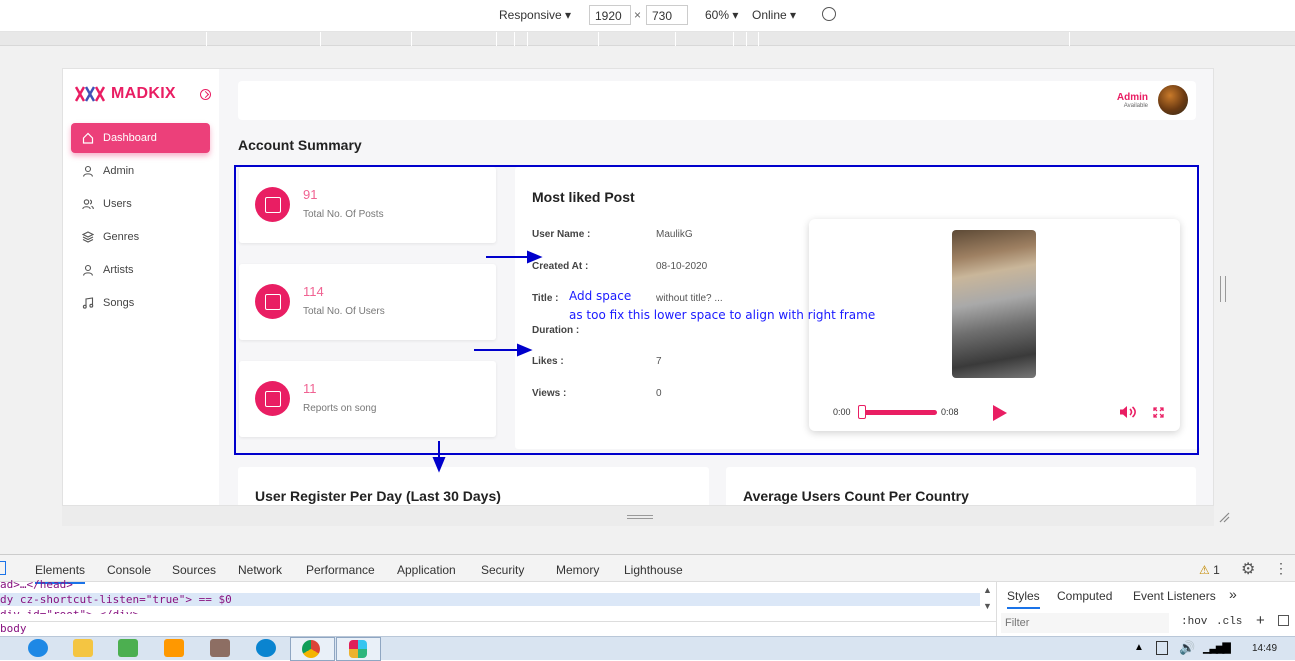 This screenshot has width=1295, height=661. I want to click on new-style-rule-icon: +, so click(1260, 620).